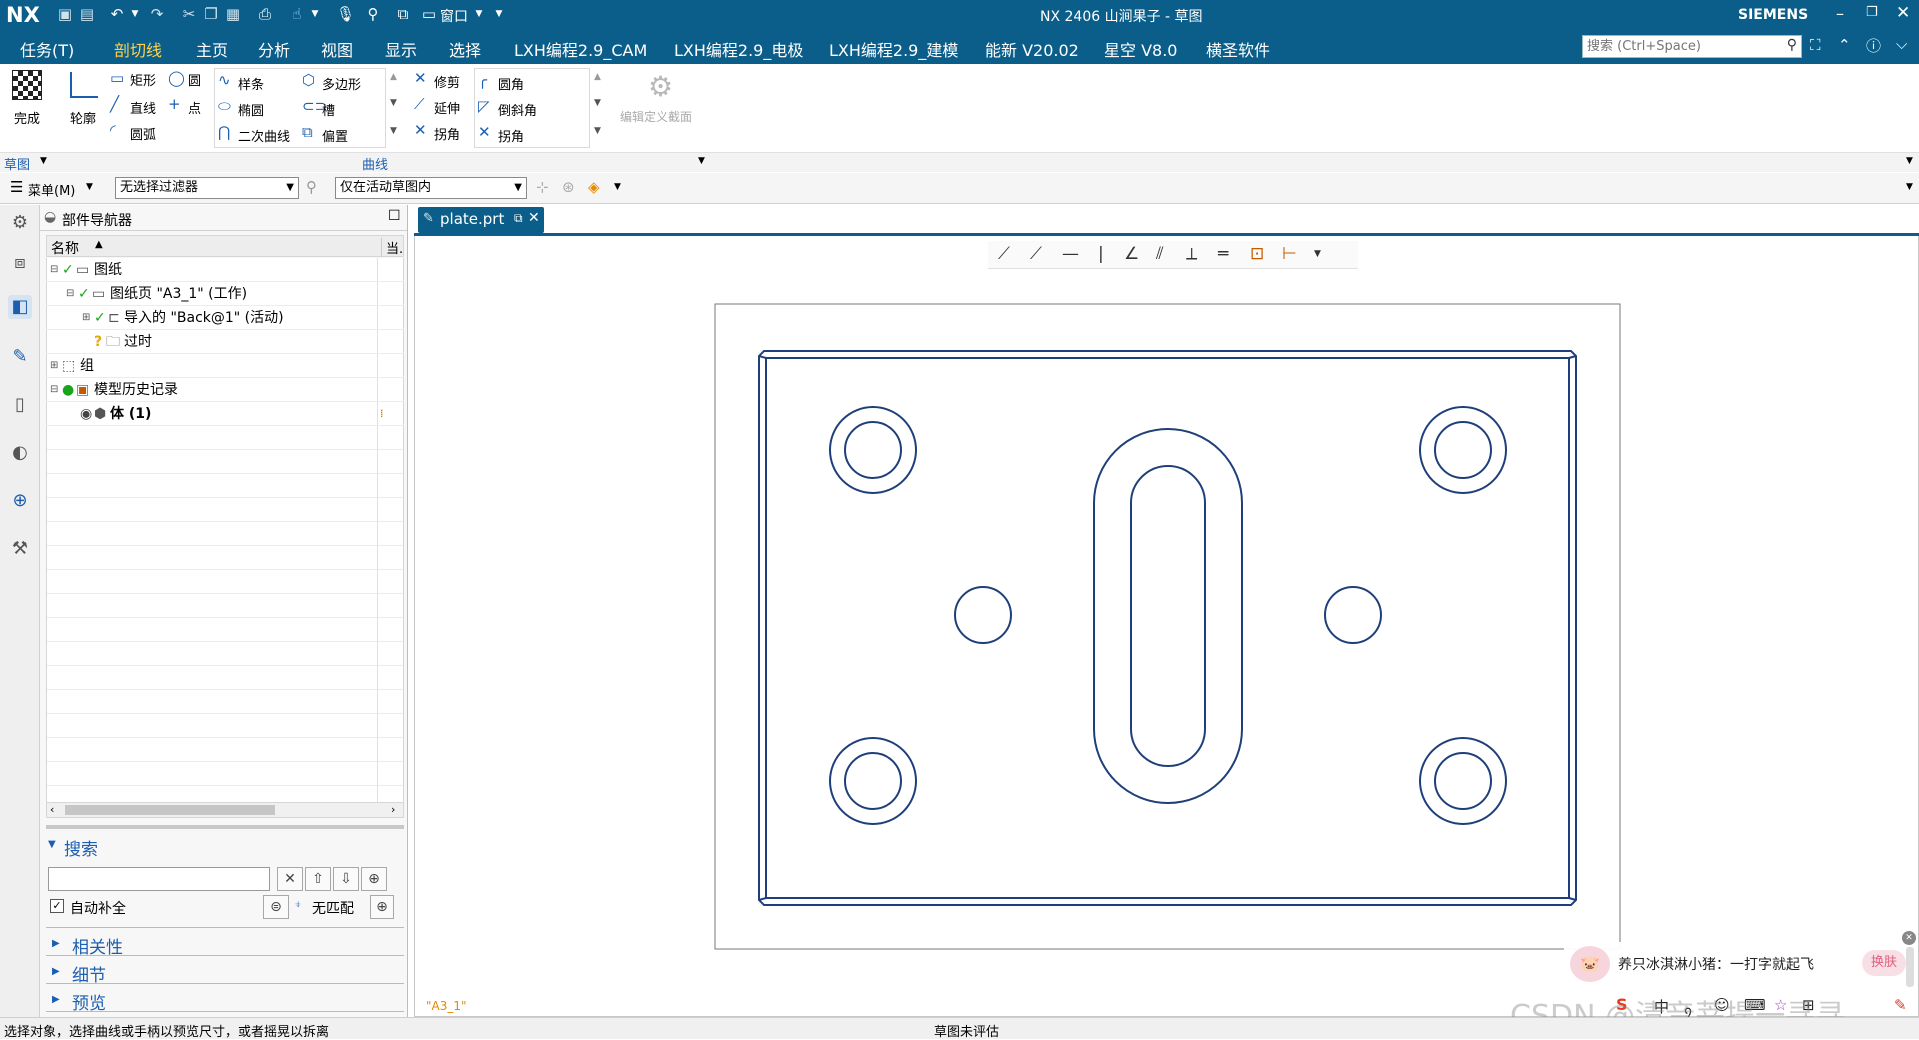  I want to click on extend-button: 延伸, so click(447, 107).